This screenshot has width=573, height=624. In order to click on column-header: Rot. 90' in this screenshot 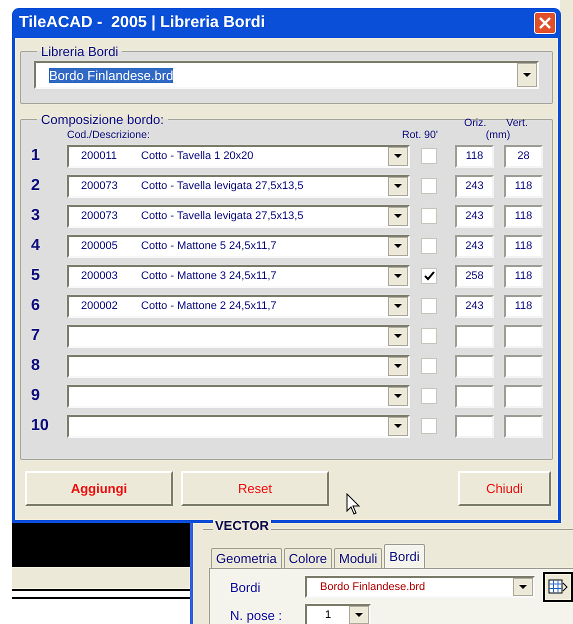, I will do `click(420, 135)`.